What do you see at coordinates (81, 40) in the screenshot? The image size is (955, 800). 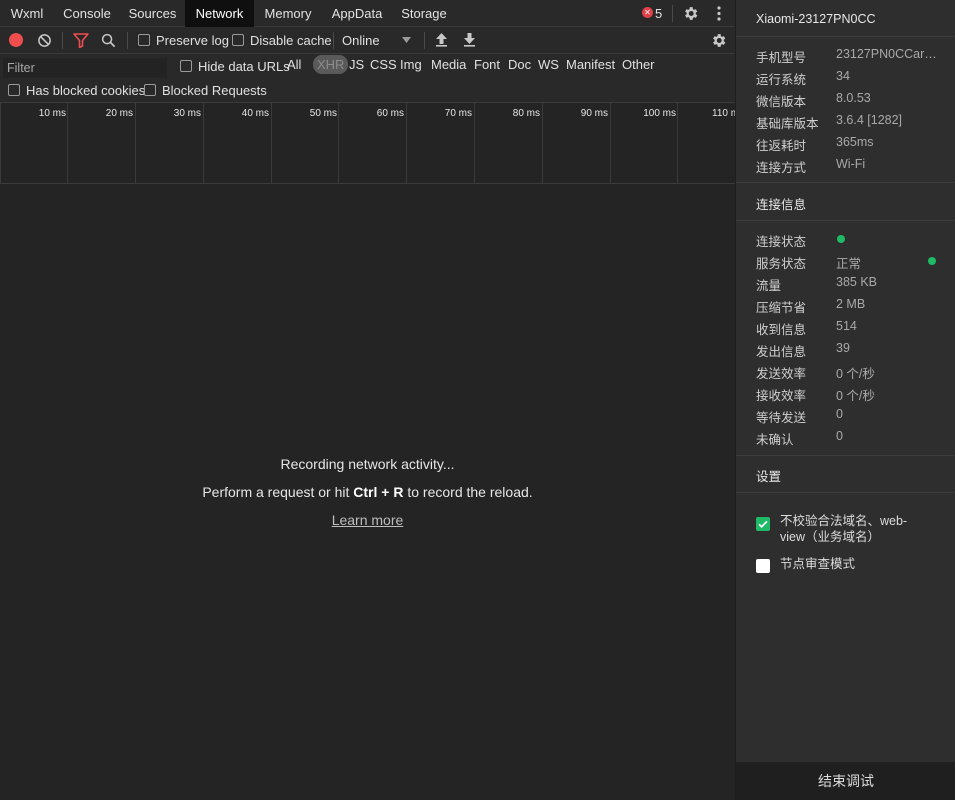 I see `filter-icon` at bounding box center [81, 40].